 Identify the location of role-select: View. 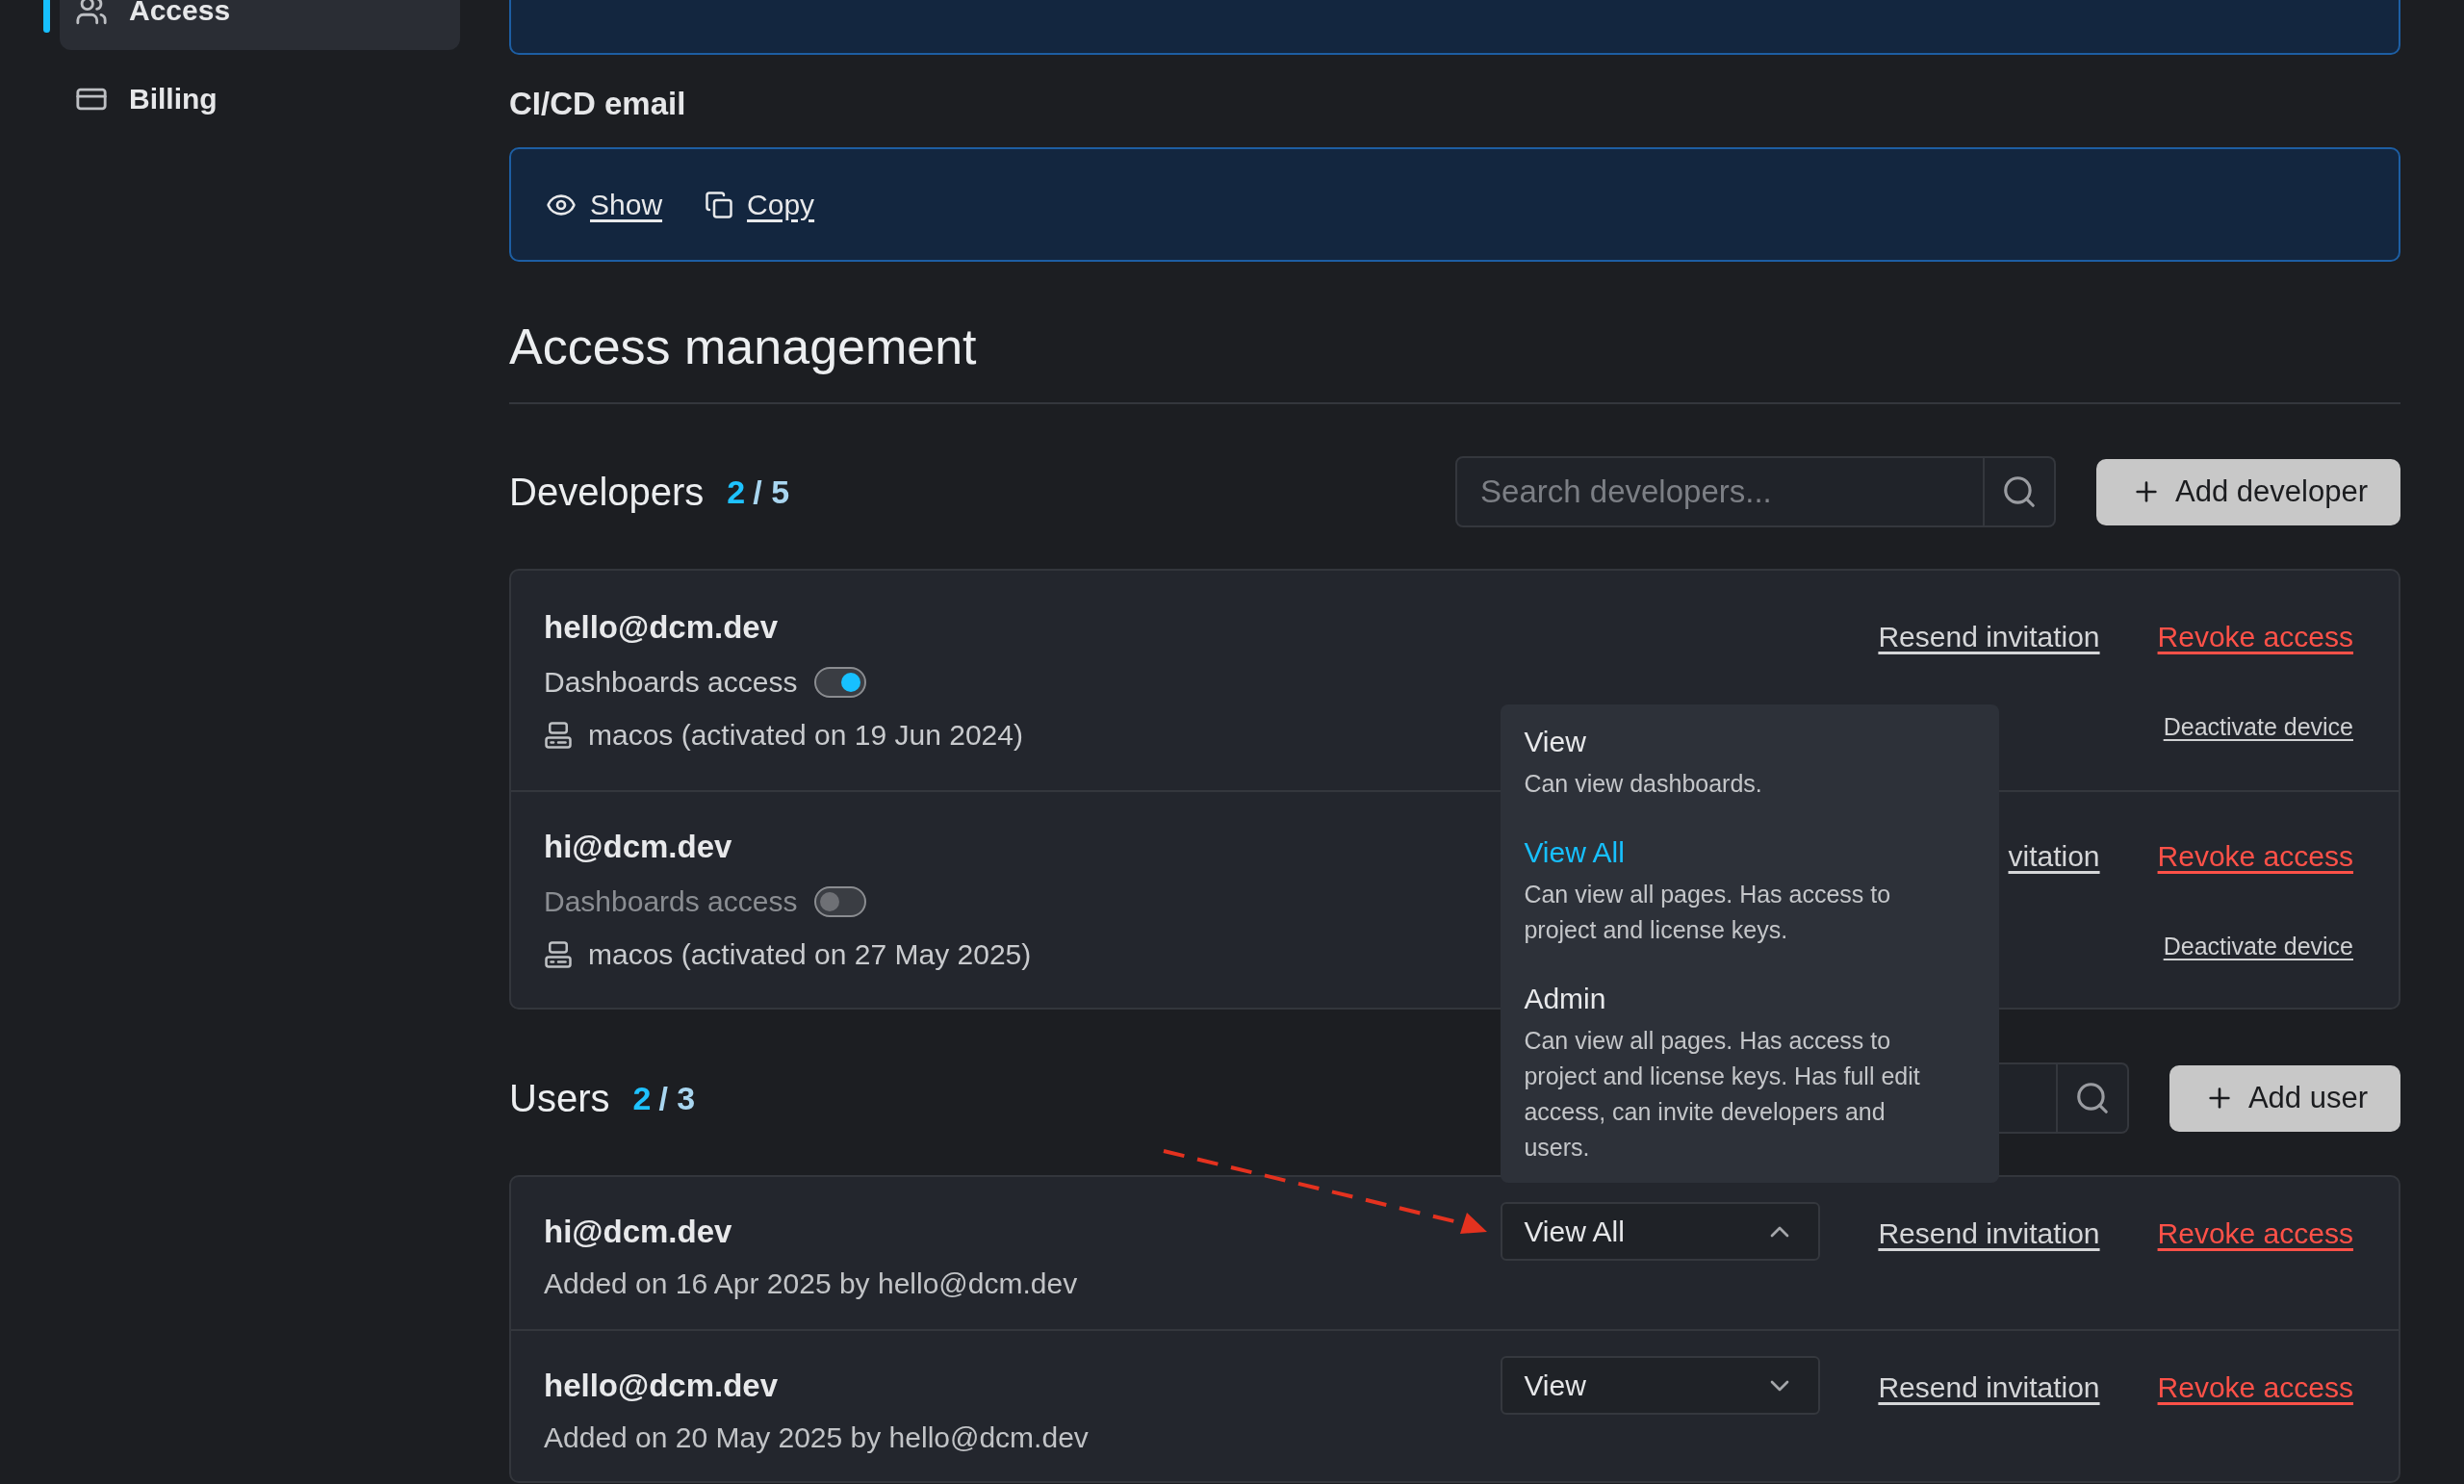
(1661, 1386).